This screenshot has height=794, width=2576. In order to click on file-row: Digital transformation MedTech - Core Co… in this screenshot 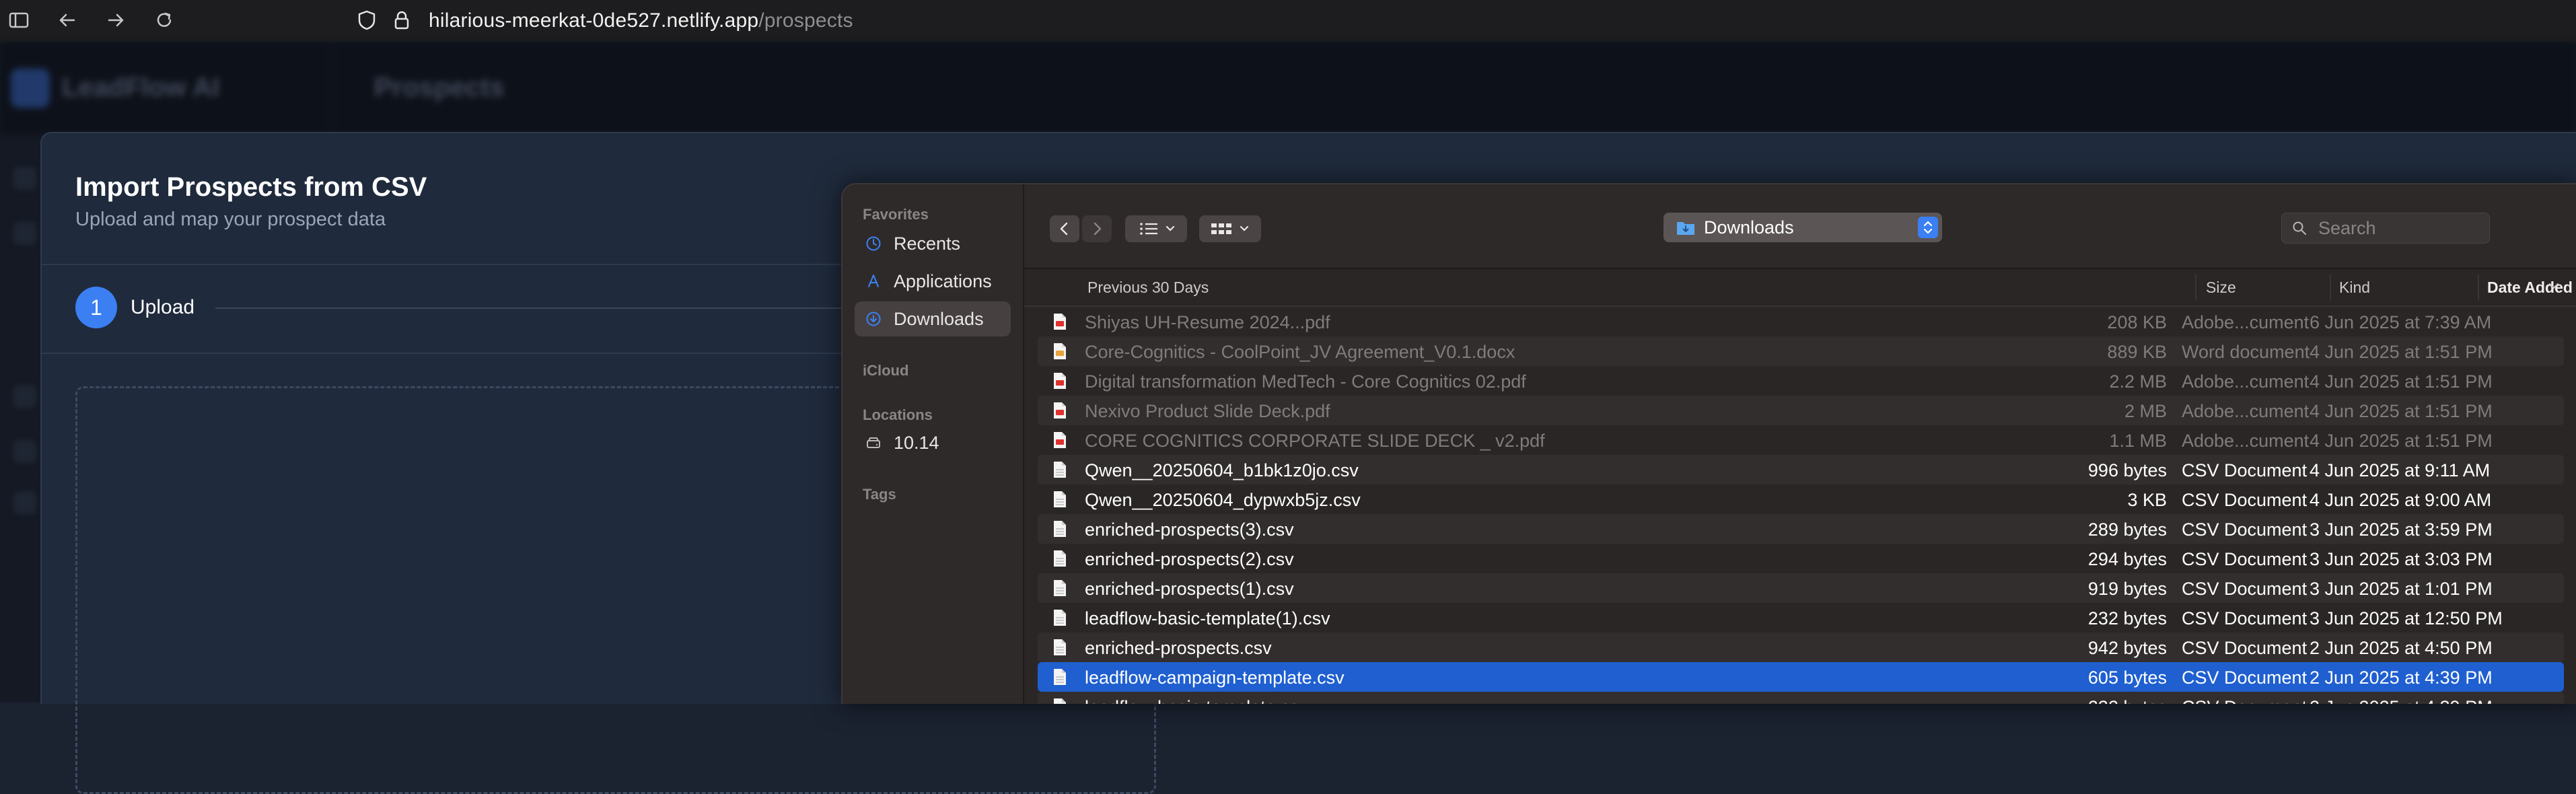, I will do `click(1801, 381)`.